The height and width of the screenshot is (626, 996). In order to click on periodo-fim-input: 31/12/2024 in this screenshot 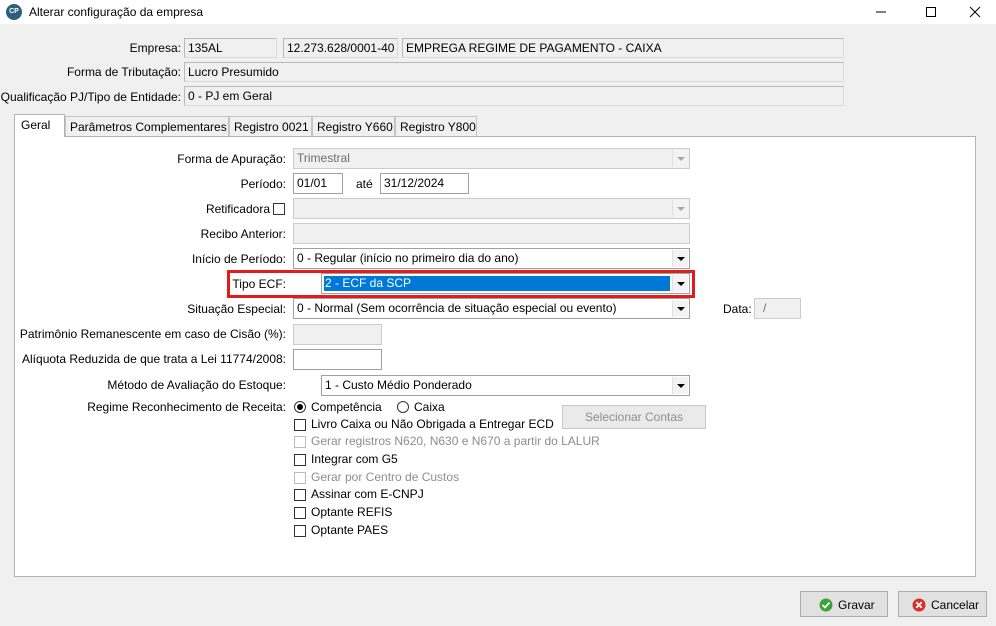, I will do `click(424, 183)`.